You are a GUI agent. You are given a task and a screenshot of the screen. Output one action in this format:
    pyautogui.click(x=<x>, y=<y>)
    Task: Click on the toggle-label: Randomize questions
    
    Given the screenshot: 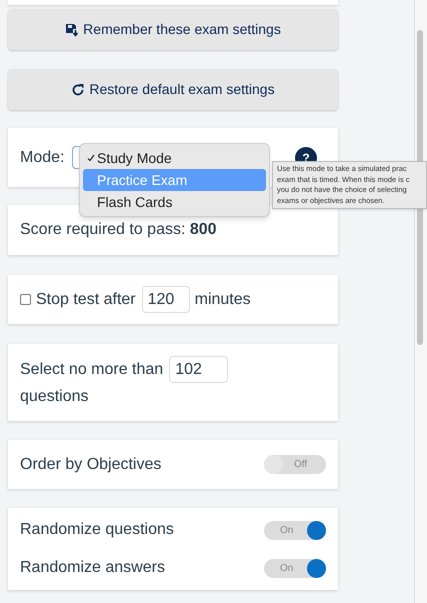 What is the action you would take?
    pyautogui.click(x=97, y=530)
    